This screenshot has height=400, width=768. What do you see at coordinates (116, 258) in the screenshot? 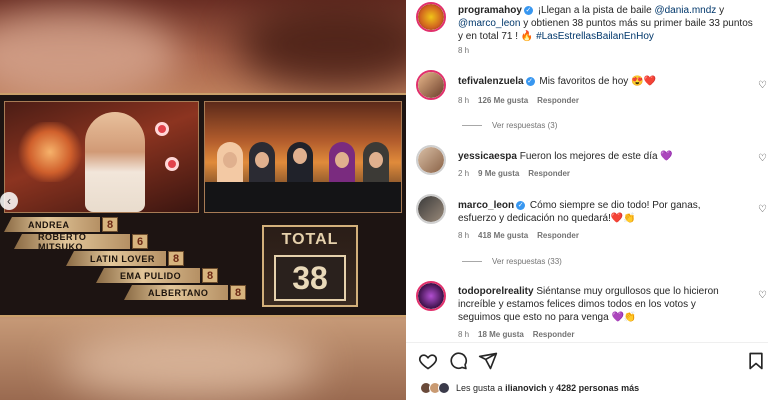
I see `judge-name: LATIN LOVER` at bounding box center [116, 258].